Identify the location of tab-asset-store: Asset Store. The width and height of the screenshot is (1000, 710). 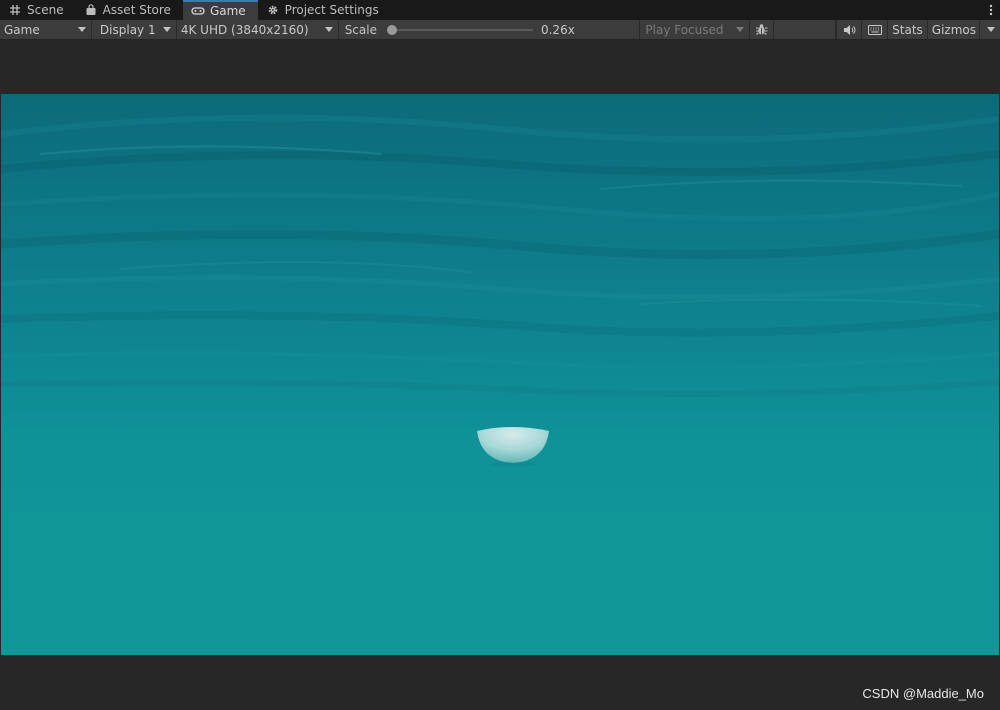
(129, 10).